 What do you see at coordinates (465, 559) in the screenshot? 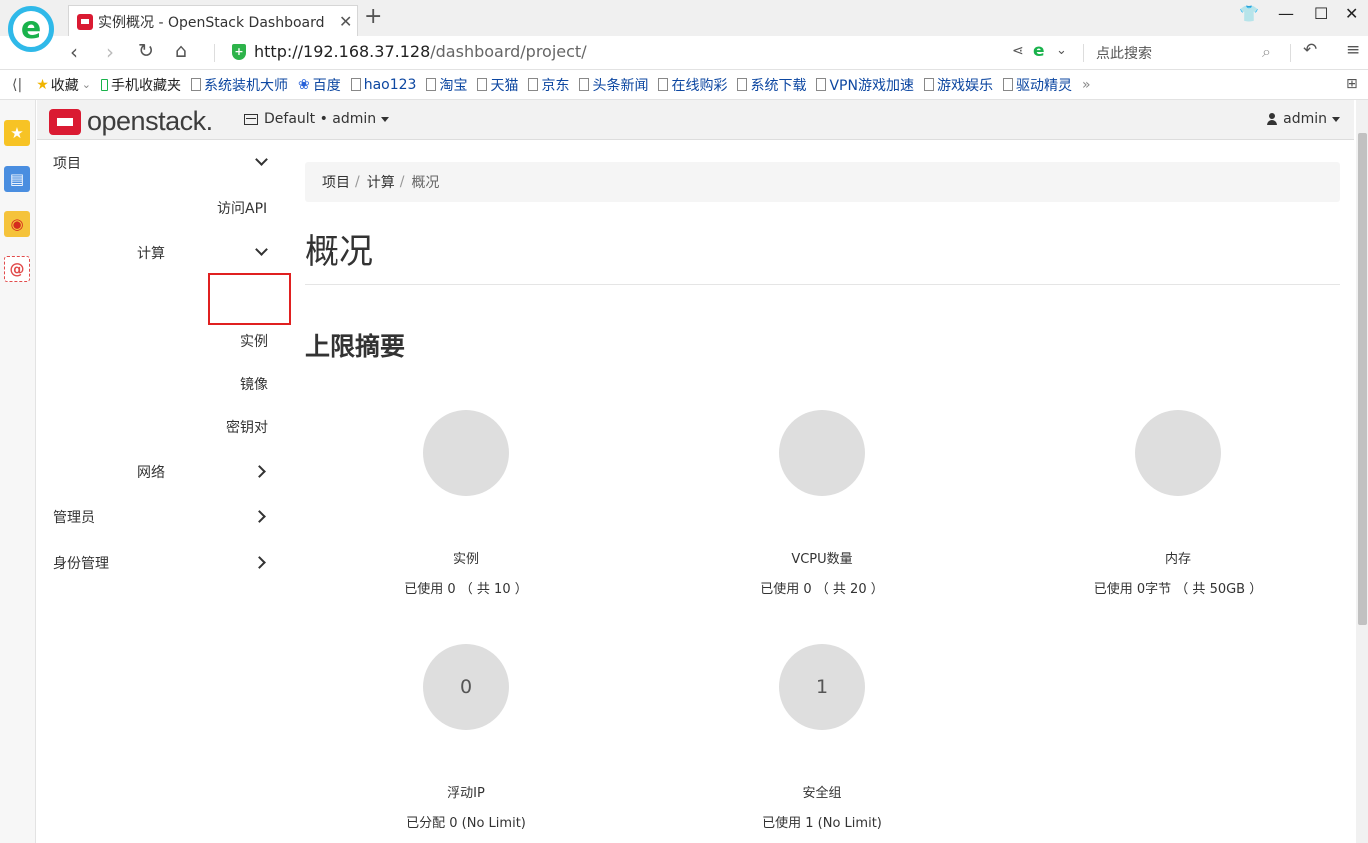
I see `quota-label: 实例` at bounding box center [465, 559].